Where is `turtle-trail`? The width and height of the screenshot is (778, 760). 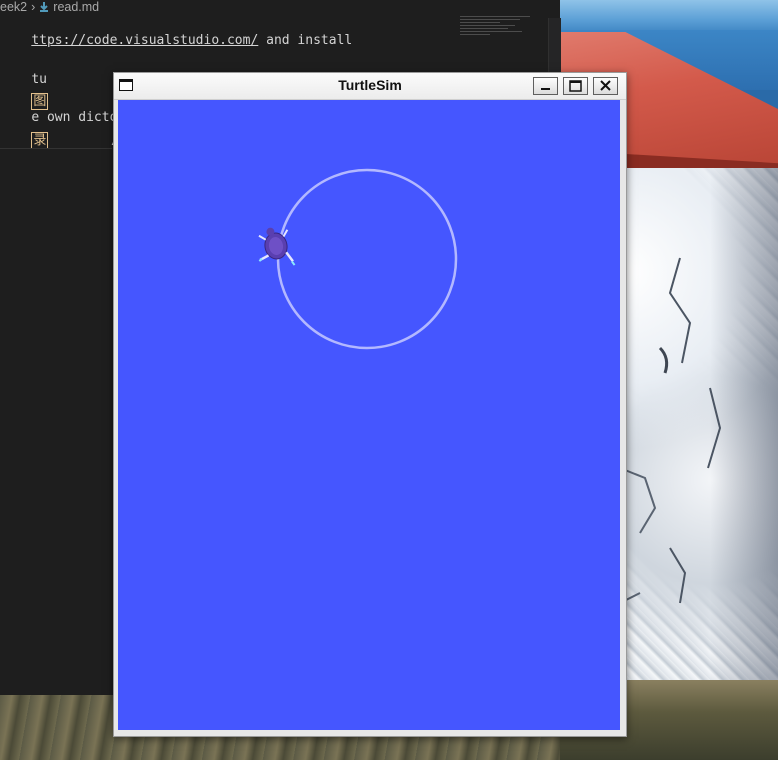 turtle-trail is located at coordinates (367, 259).